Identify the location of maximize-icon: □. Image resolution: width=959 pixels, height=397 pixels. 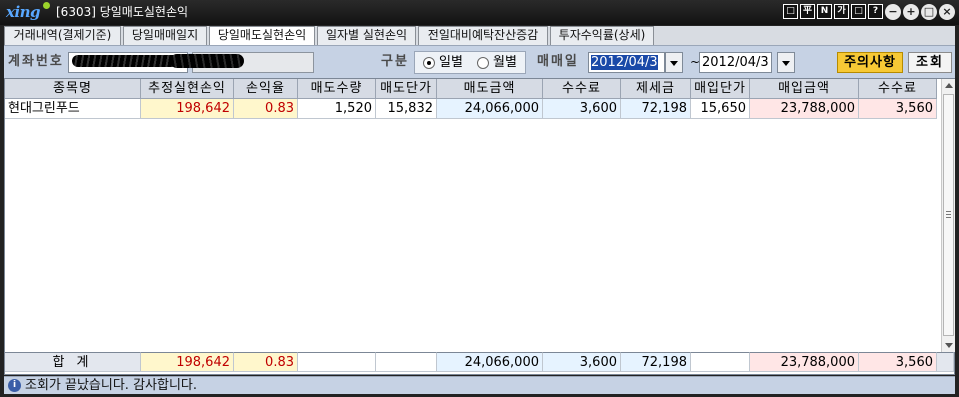
(929, 12).